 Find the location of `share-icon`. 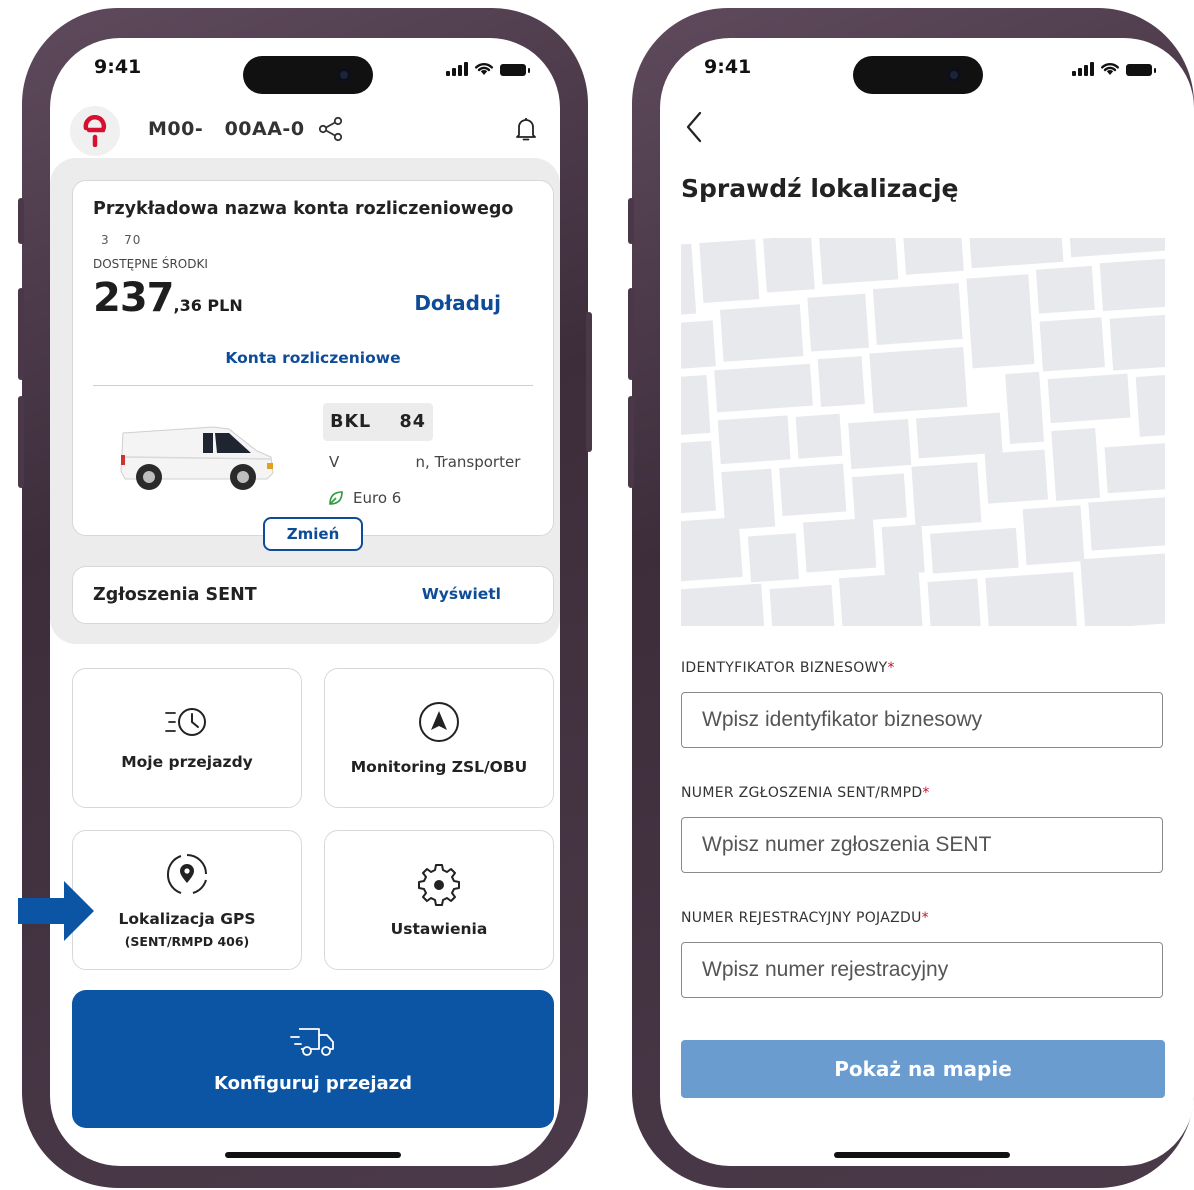

share-icon is located at coordinates (331, 129).